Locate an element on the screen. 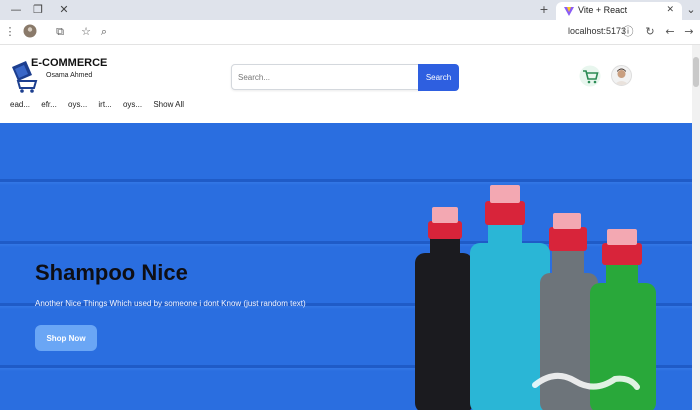 Image resolution: width=700 pixels, height=410 pixels. address-bar-url: localhost:5173 is located at coordinates (597, 31).